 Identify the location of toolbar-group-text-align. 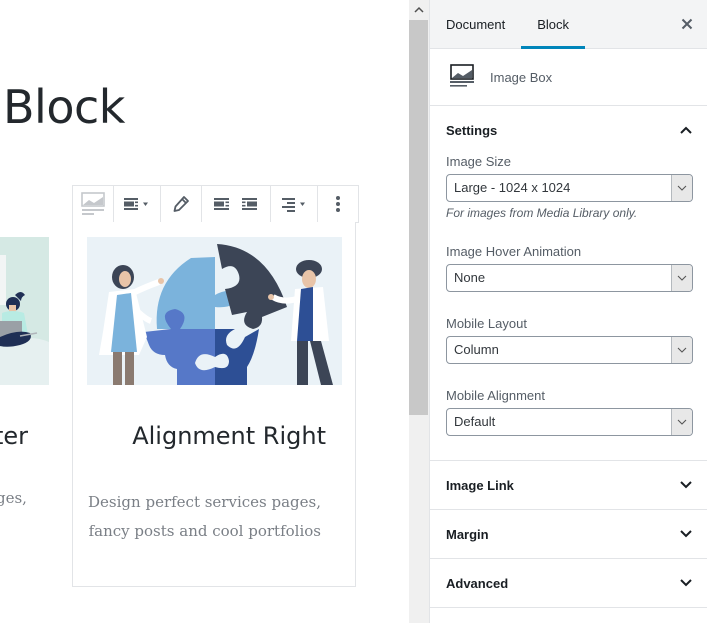
(294, 204).